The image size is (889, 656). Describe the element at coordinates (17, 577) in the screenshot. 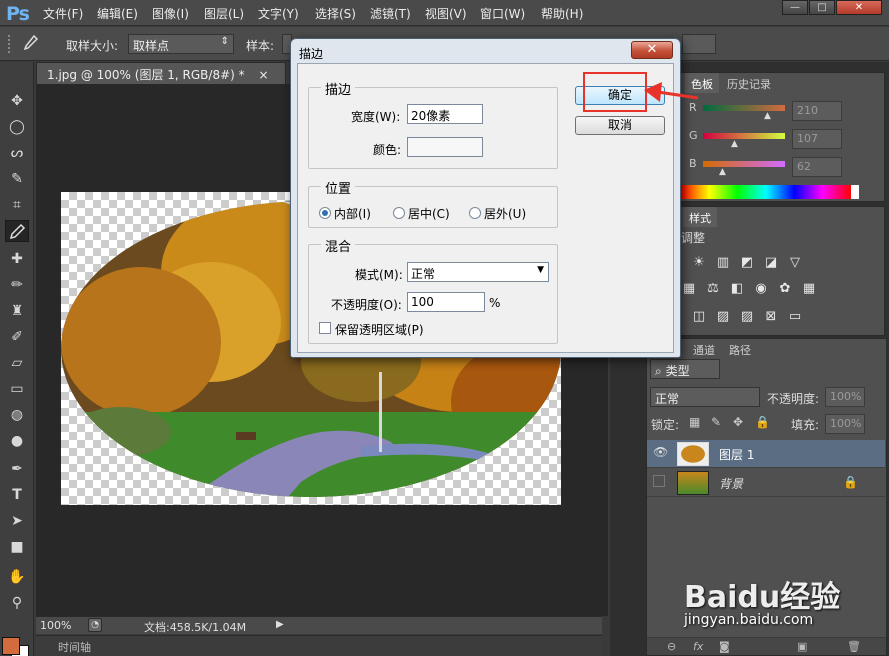

I see `hand-tool-icon: ✋` at that location.